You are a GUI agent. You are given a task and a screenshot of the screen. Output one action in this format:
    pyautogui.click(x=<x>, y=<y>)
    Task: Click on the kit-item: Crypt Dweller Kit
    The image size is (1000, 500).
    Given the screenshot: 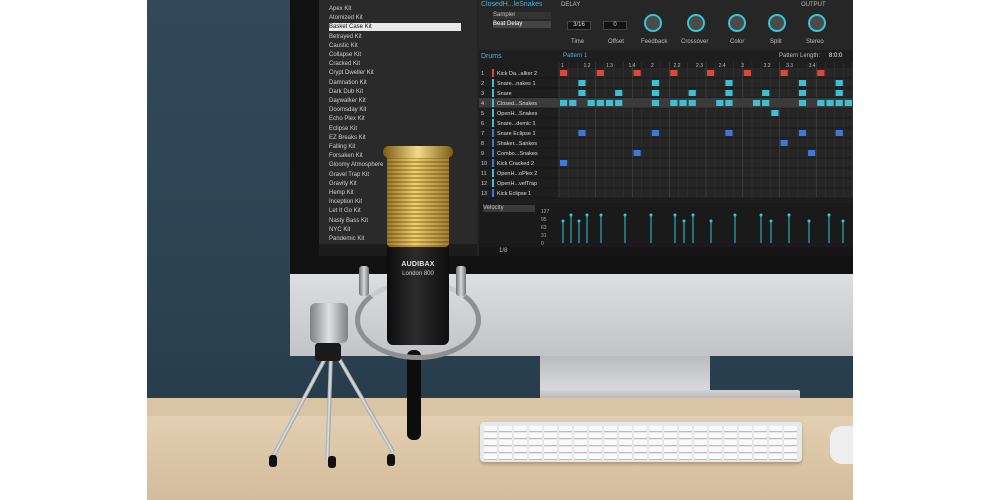 What is the action you would take?
    pyautogui.click(x=351, y=73)
    